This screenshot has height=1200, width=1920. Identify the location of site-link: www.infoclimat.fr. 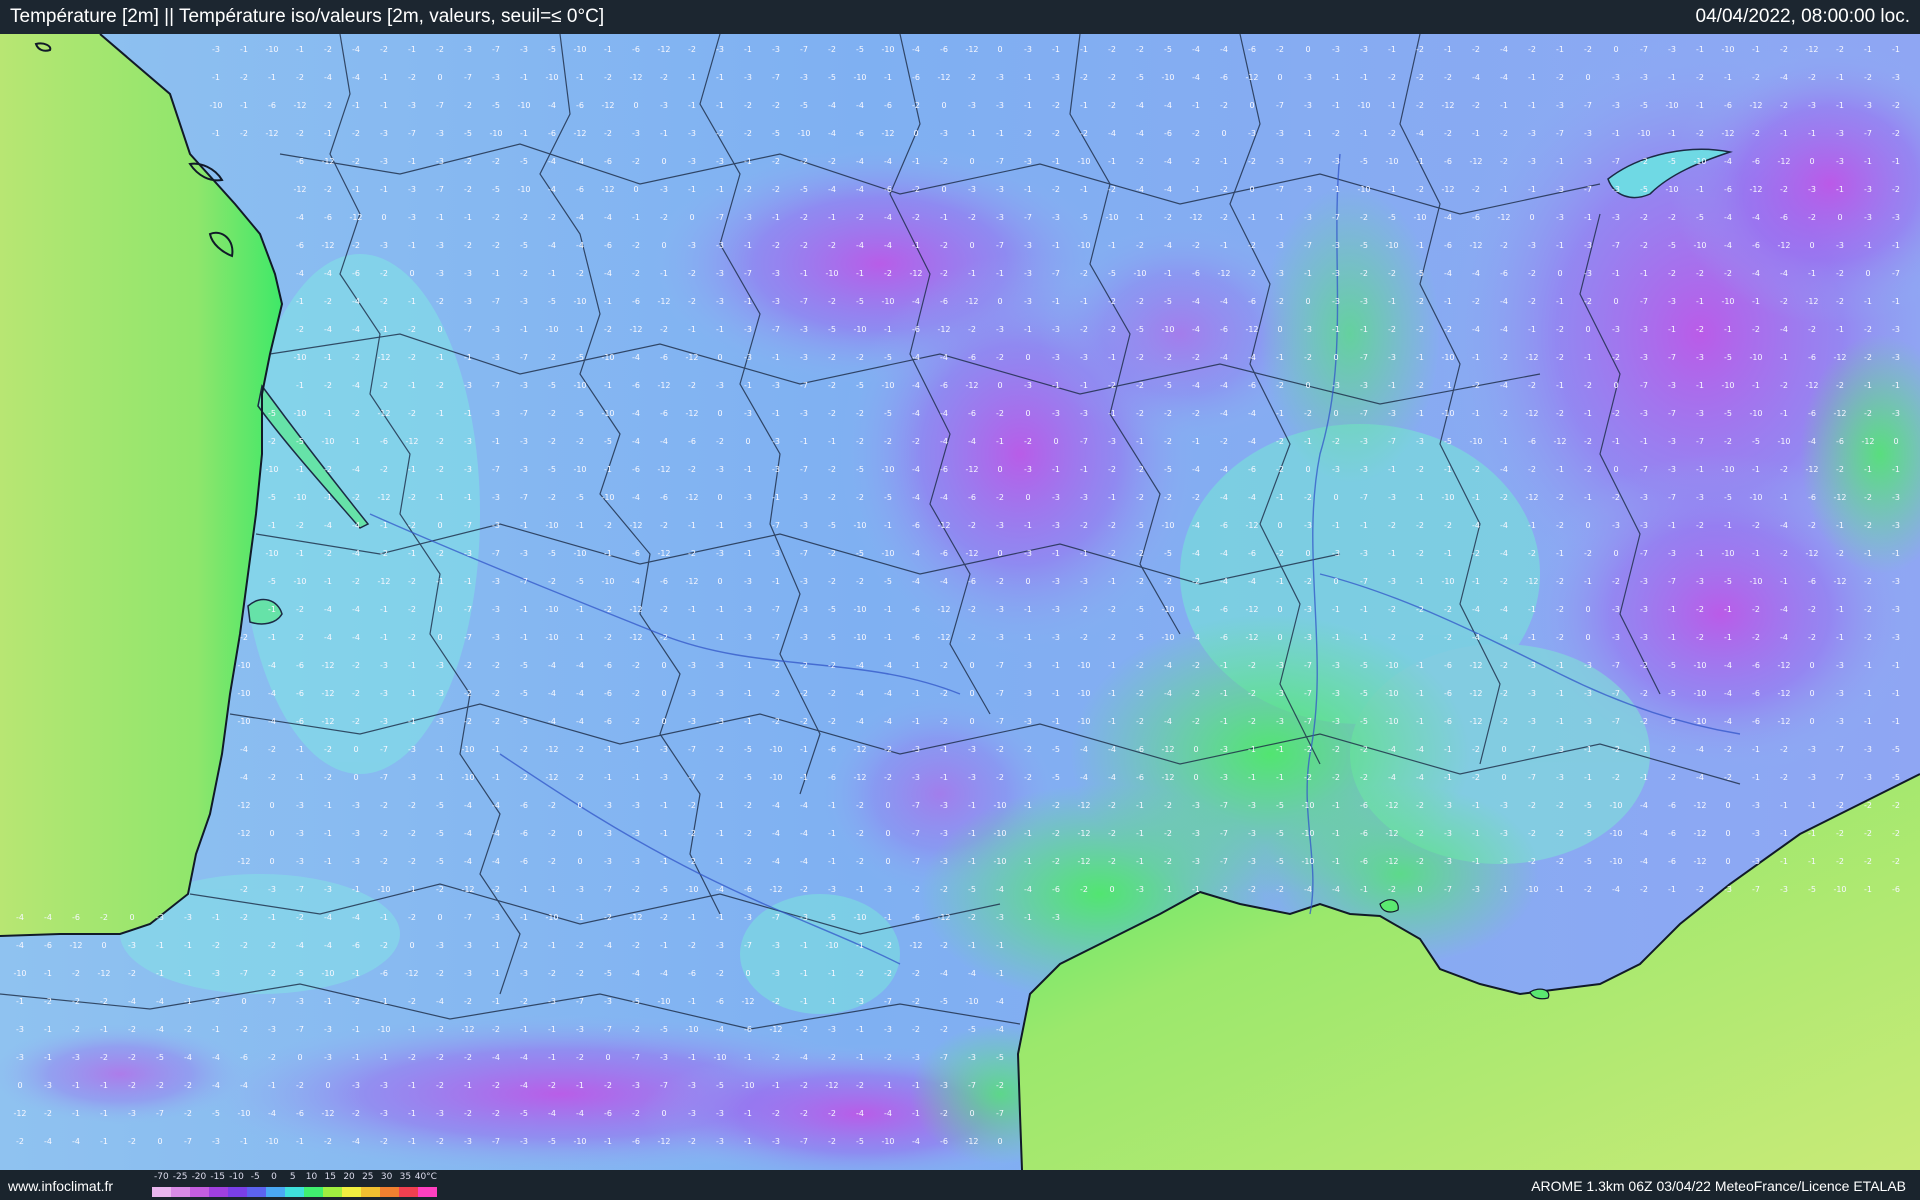
(60, 1186).